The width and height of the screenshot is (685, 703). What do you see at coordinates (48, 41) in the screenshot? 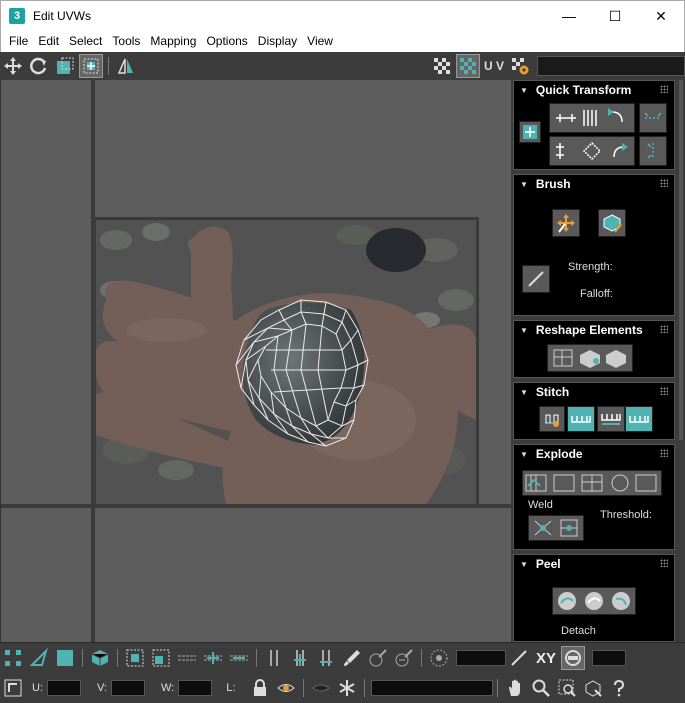
I see `menu-edit: Edit` at bounding box center [48, 41].